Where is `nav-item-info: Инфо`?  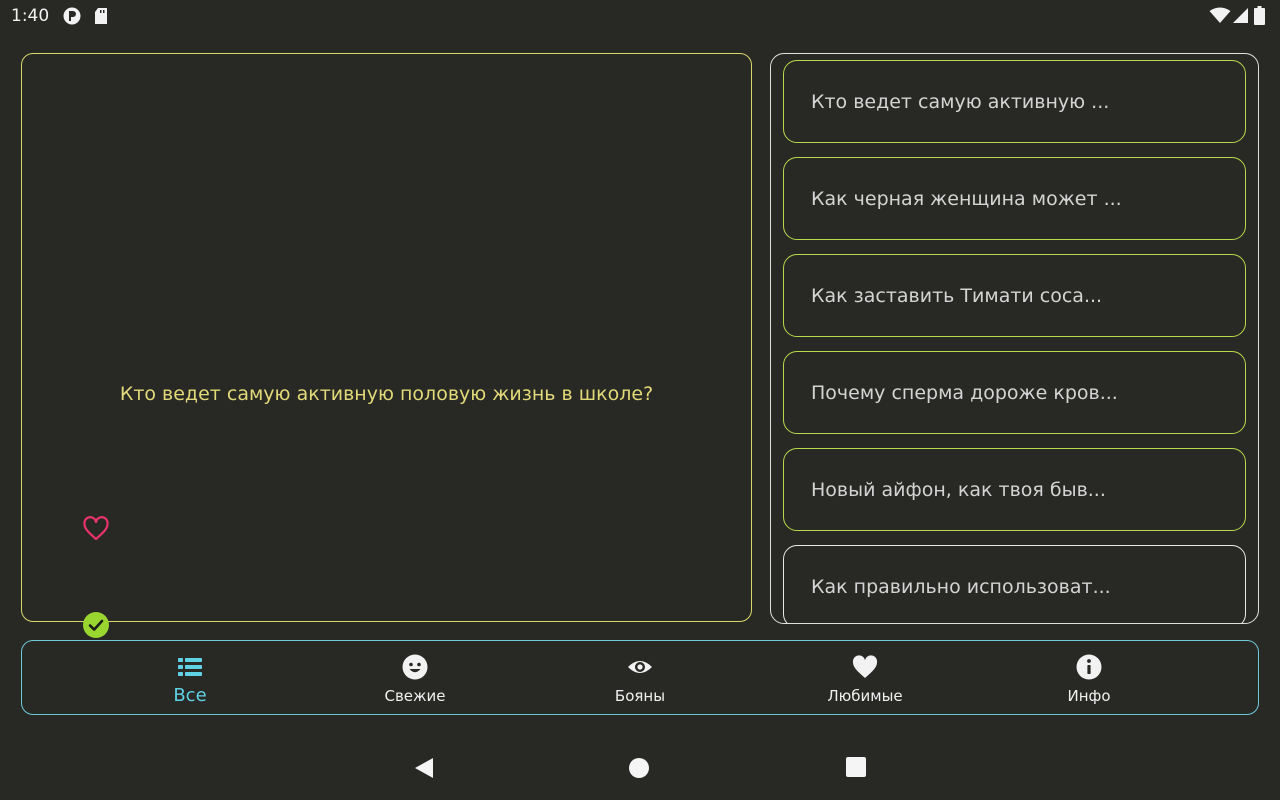
nav-item-info: Инфо is located at coordinates (1089, 677).